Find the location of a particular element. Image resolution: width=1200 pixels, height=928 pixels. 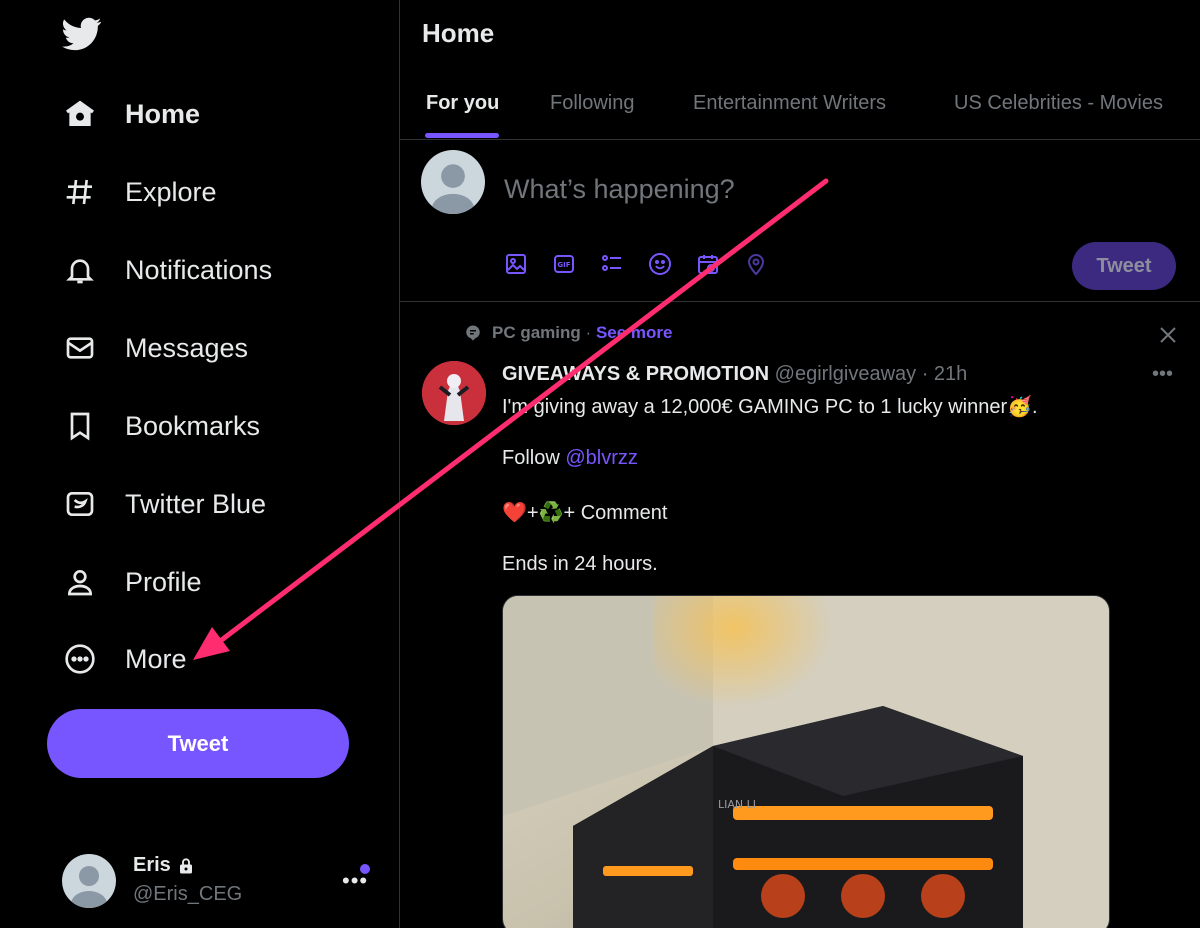

tab-us-celebrities-movies: US Celebrities - Movies is located at coordinates (1058, 103).